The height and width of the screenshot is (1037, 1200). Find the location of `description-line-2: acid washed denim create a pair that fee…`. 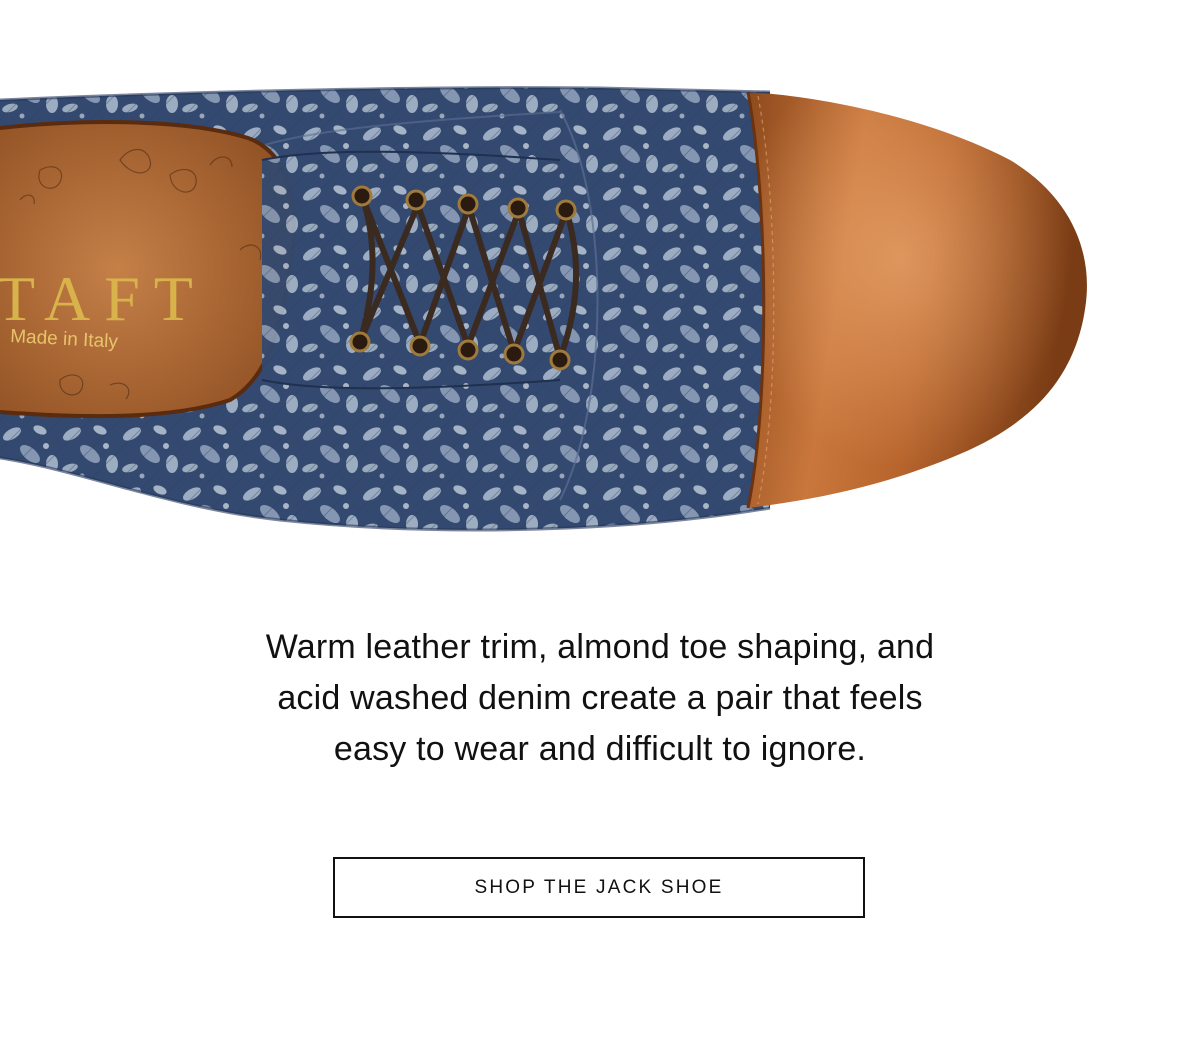

description-line-2: acid washed denim create a pair that fee… is located at coordinates (600, 698).